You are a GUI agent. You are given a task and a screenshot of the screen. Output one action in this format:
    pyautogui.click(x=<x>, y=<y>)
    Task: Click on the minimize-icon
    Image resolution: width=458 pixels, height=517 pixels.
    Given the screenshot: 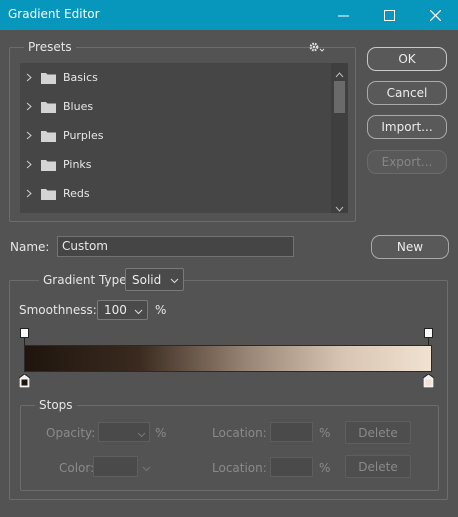 What is the action you would take?
    pyautogui.click(x=343, y=15)
    